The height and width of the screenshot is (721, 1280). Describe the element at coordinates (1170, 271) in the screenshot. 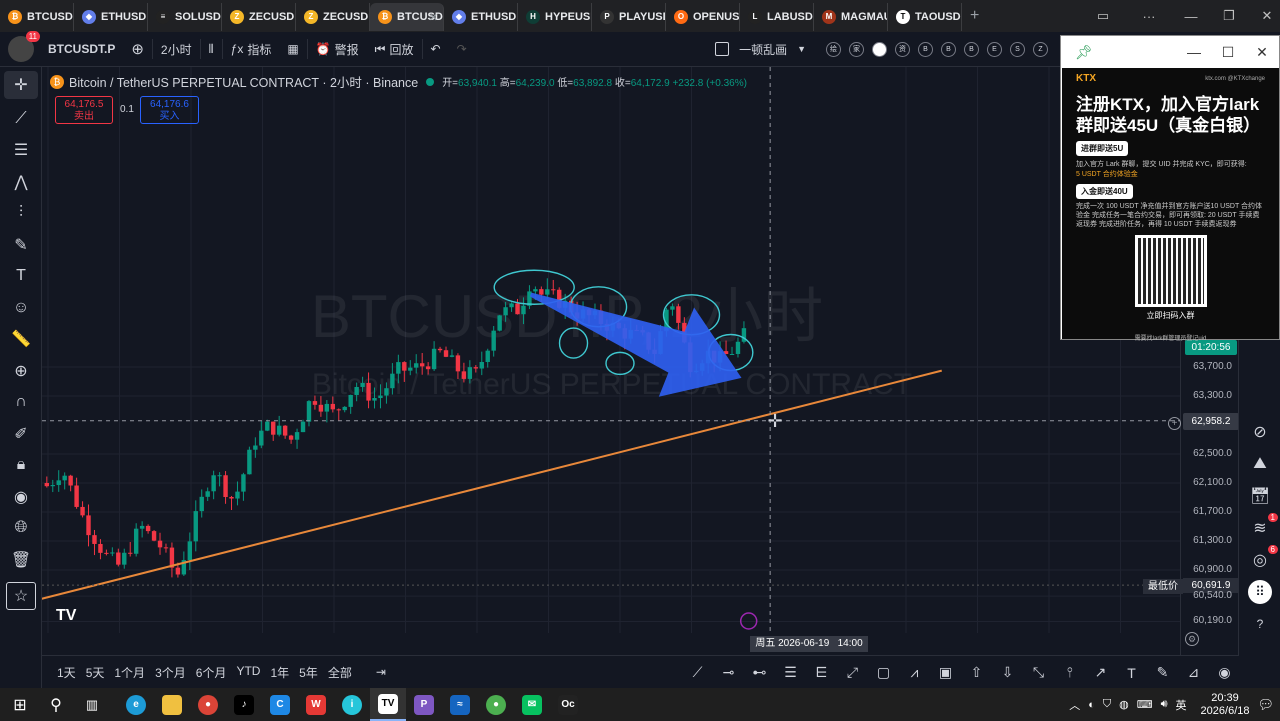

I see `qr-code` at that location.